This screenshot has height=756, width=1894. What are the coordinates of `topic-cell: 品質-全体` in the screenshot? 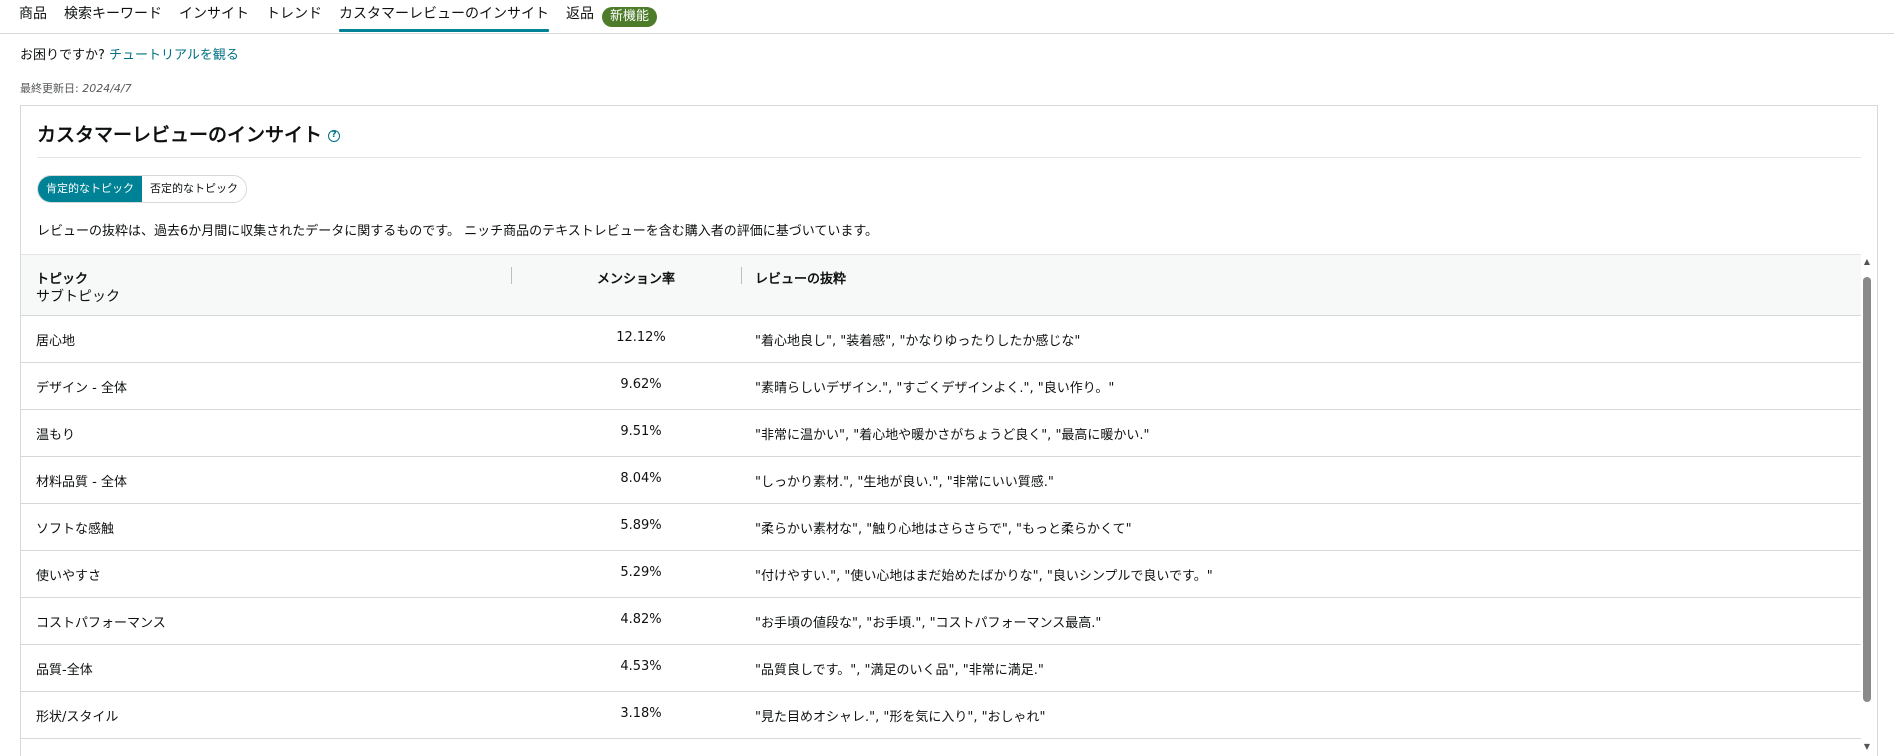 It's located at (64, 670).